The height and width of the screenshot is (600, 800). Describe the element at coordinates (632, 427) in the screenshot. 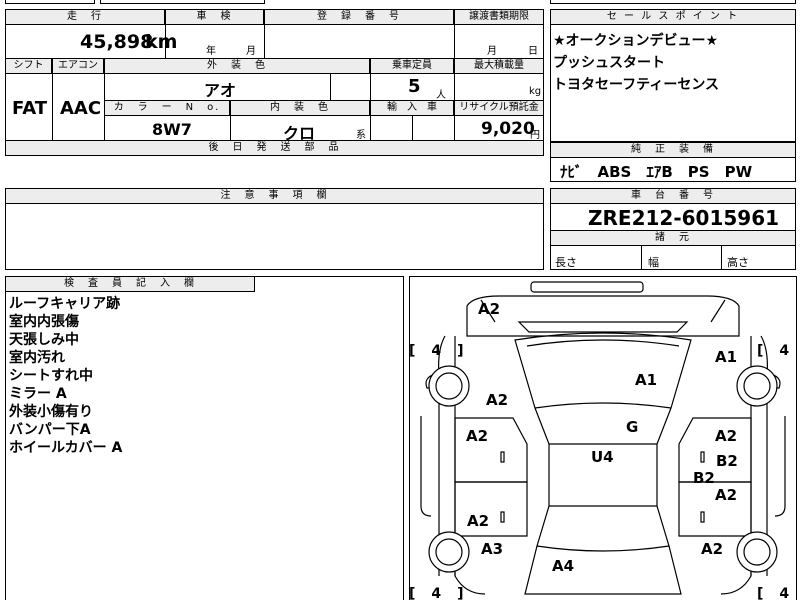

I see `damage-code: G` at that location.